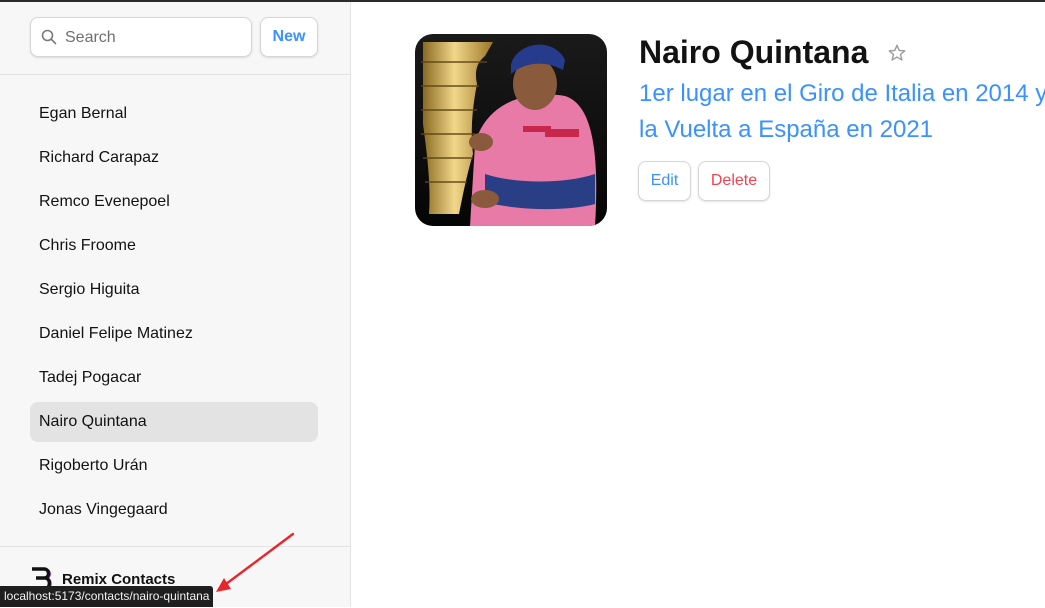  What do you see at coordinates (157, 38) in the screenshot?
I see `search-input` at bounding box center [157, 38].